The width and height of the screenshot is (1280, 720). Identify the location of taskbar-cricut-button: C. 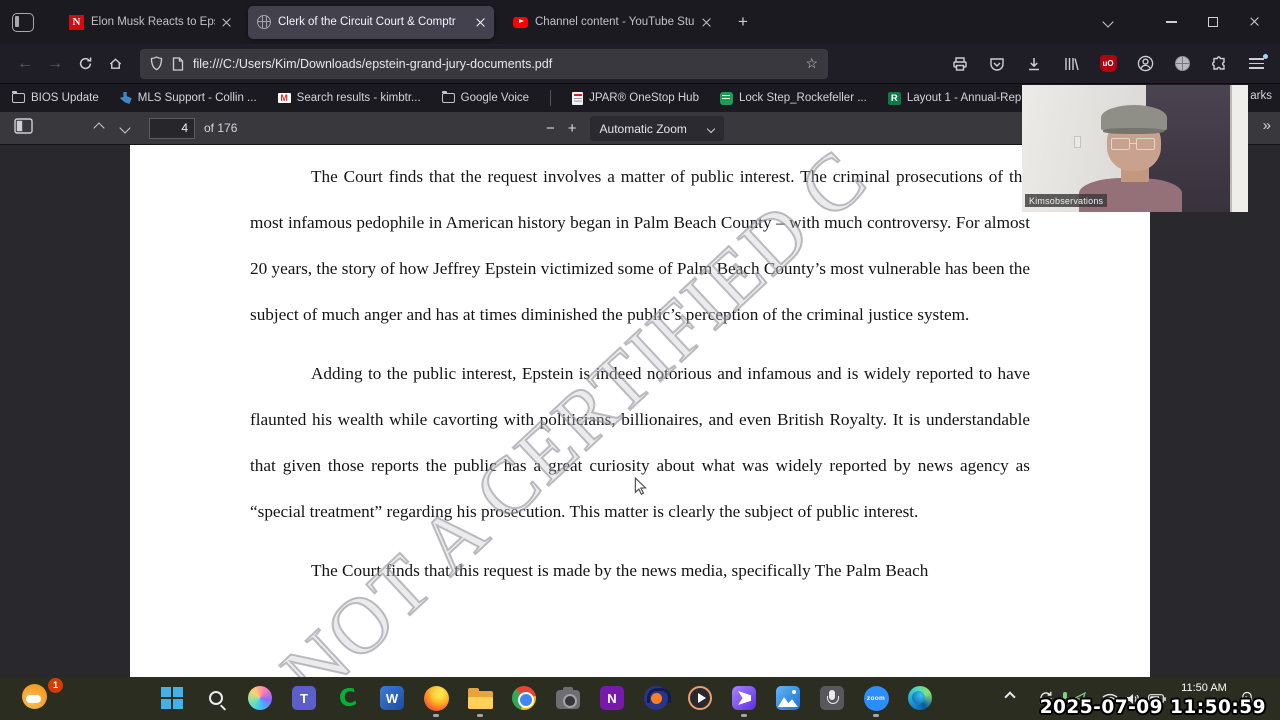
(348, 698).